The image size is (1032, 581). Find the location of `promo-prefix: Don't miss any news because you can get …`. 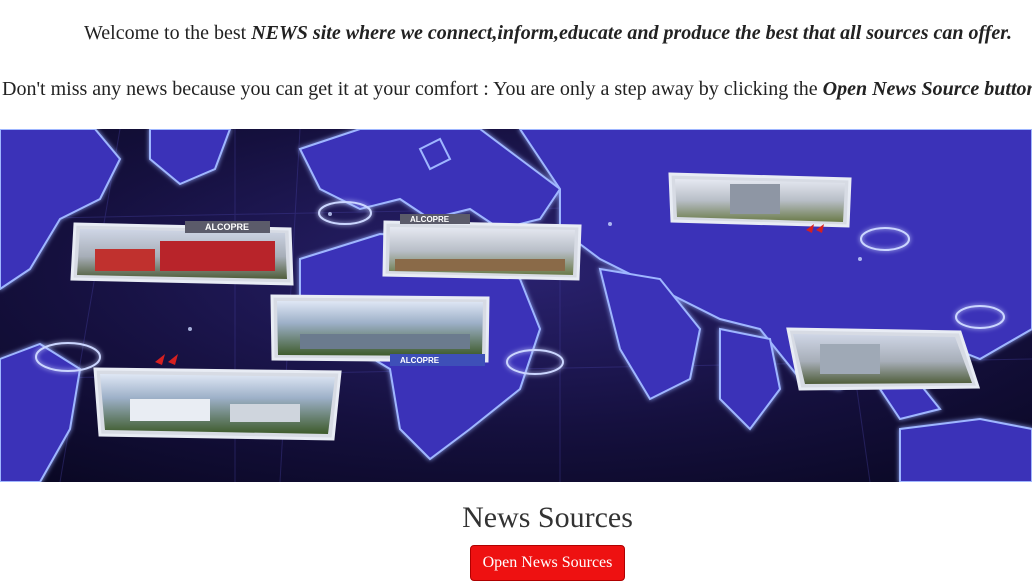

promo-prefix: Don't miss any news because you can get … is located at coordinates (412, 89).